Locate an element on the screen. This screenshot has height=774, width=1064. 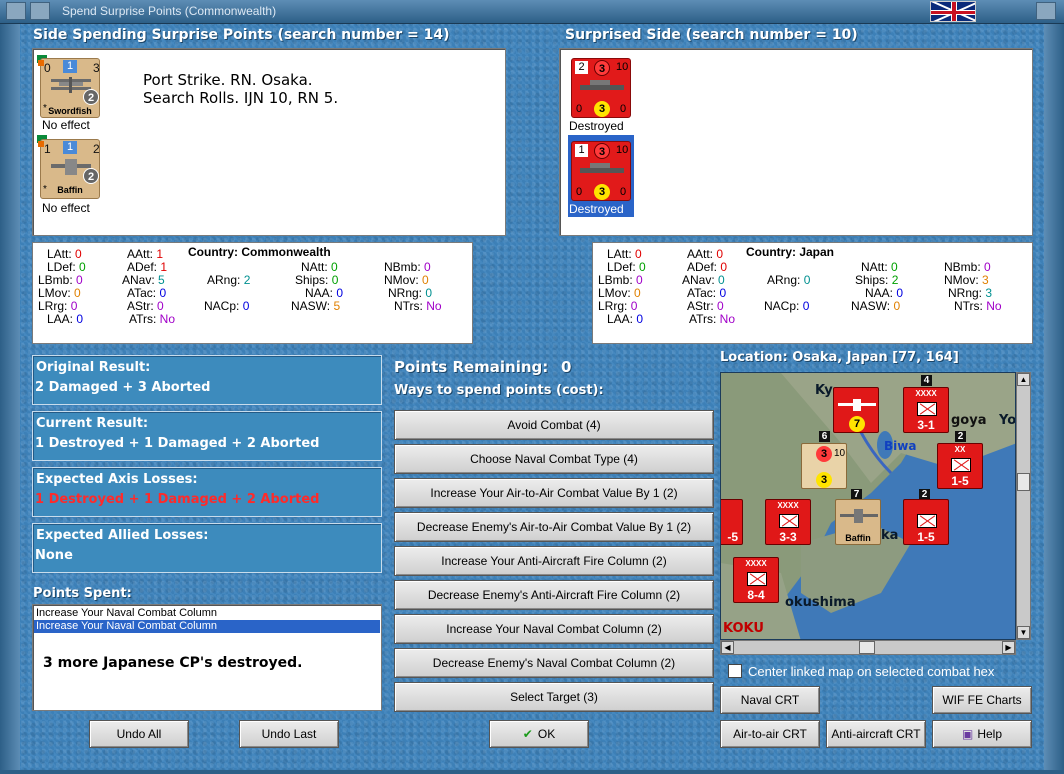
center-map-checkbox-label: Center linked map on selected combat hex is located at coordinates (871, 671).